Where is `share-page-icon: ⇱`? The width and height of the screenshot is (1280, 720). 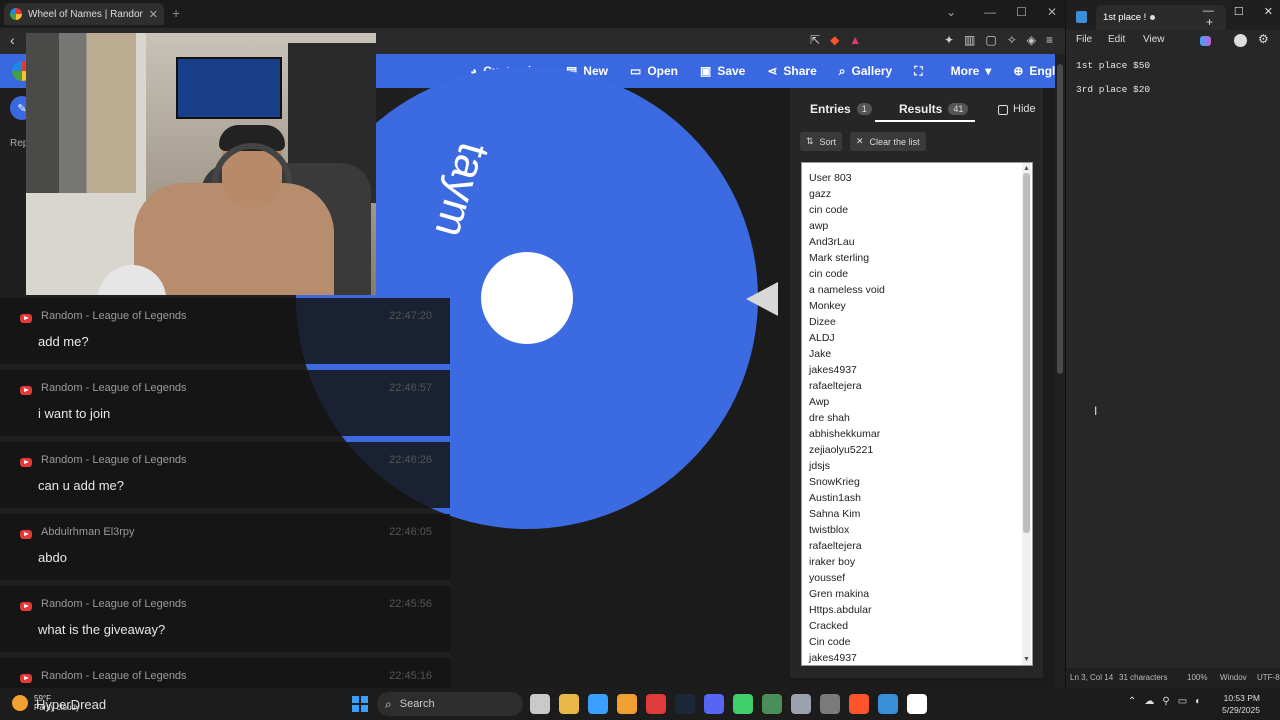
share-page-icon: ⇱ is located at coordinates (815, 40).